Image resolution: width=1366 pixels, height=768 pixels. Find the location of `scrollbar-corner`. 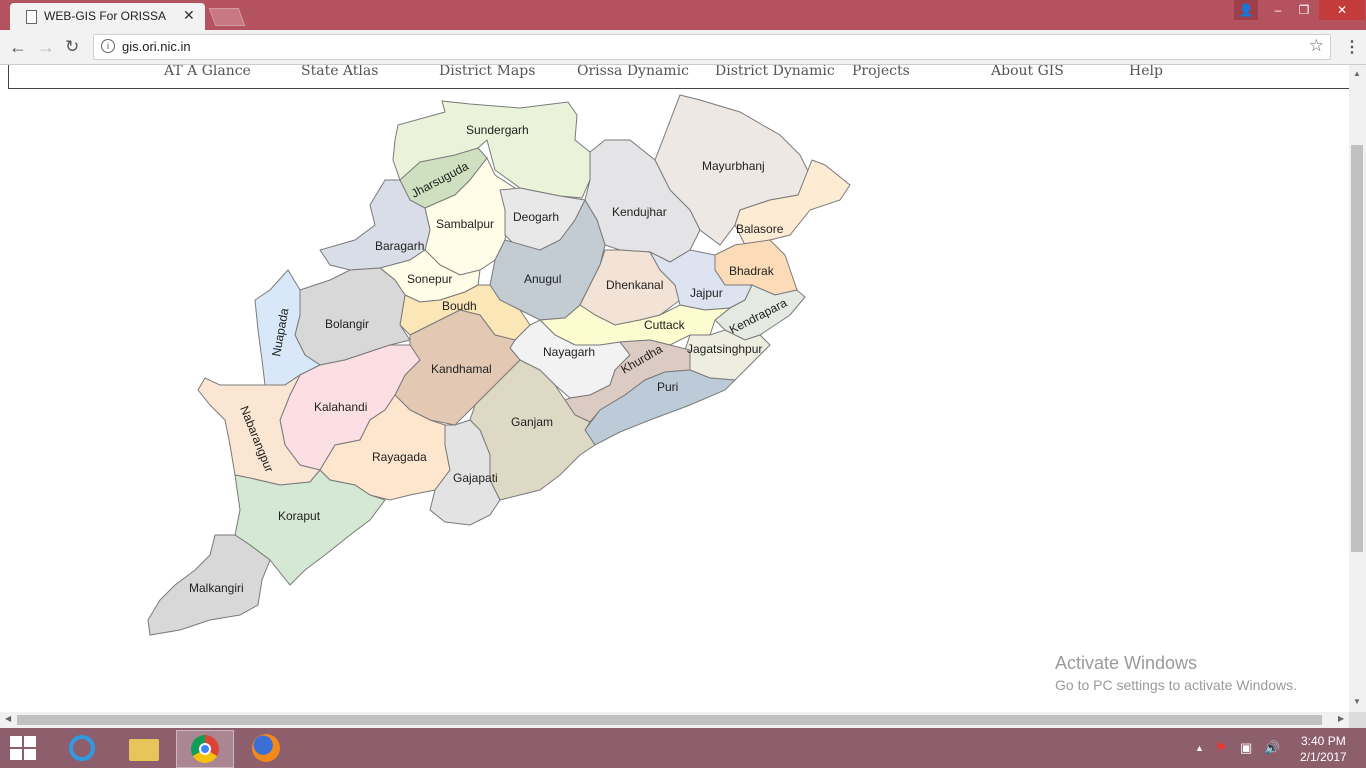

scrollbar-corner is located at coordinates (1357, 720).